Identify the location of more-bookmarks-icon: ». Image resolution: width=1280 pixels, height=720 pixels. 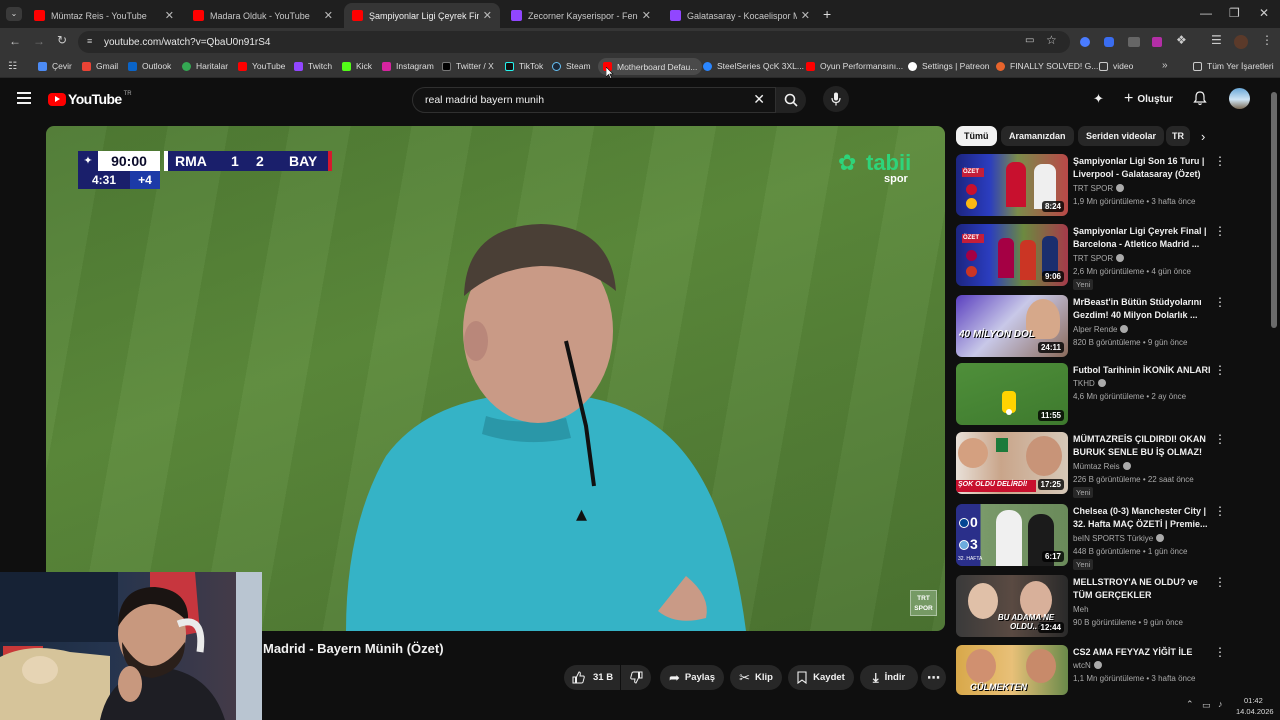
(1165, 65).